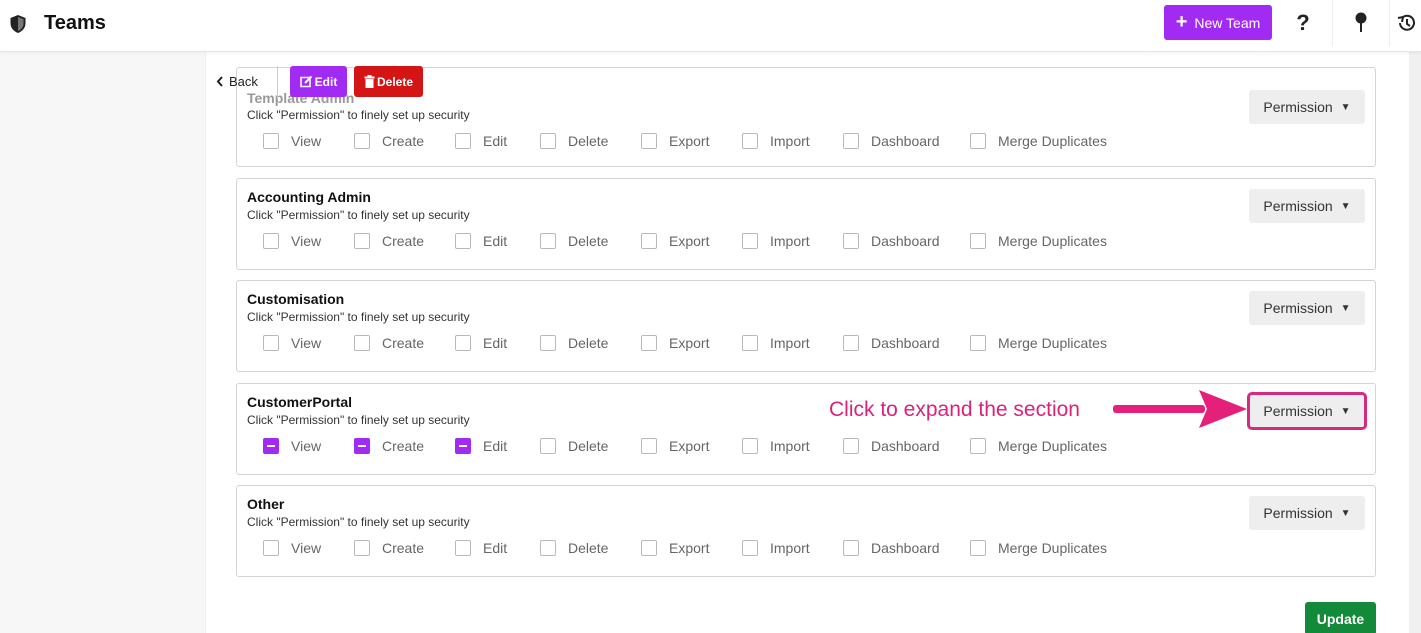  Describe the element at coordinates (905, 548) in the screenshot. I see `checkbox-label: Dashboard` at that location.